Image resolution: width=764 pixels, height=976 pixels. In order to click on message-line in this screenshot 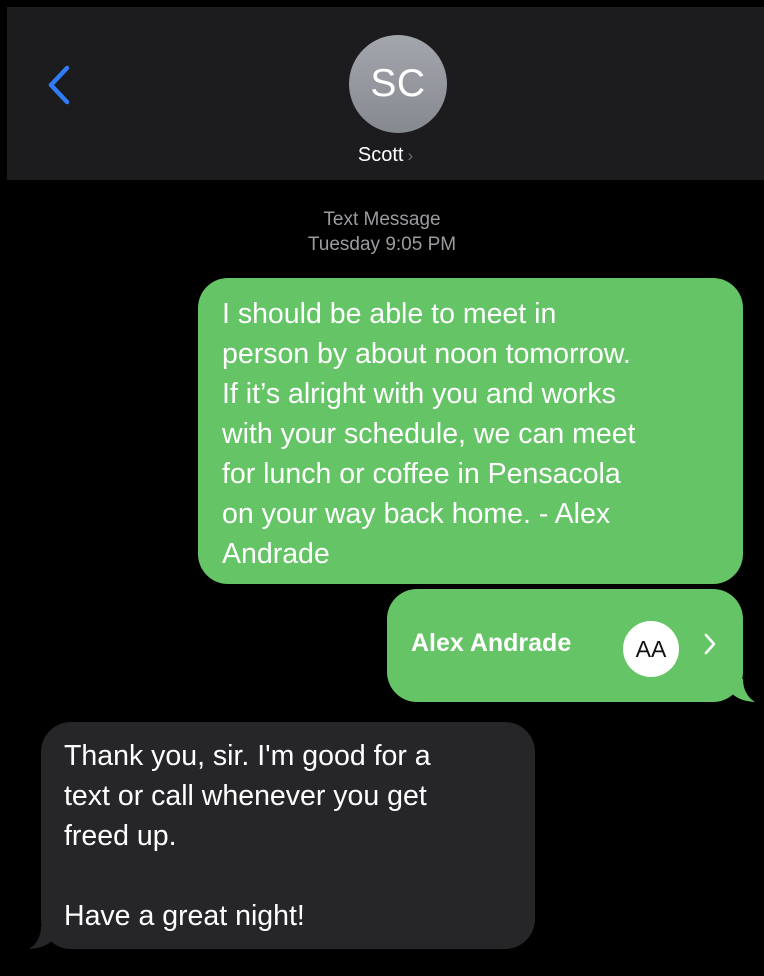, I will do `click(289, 876)`.